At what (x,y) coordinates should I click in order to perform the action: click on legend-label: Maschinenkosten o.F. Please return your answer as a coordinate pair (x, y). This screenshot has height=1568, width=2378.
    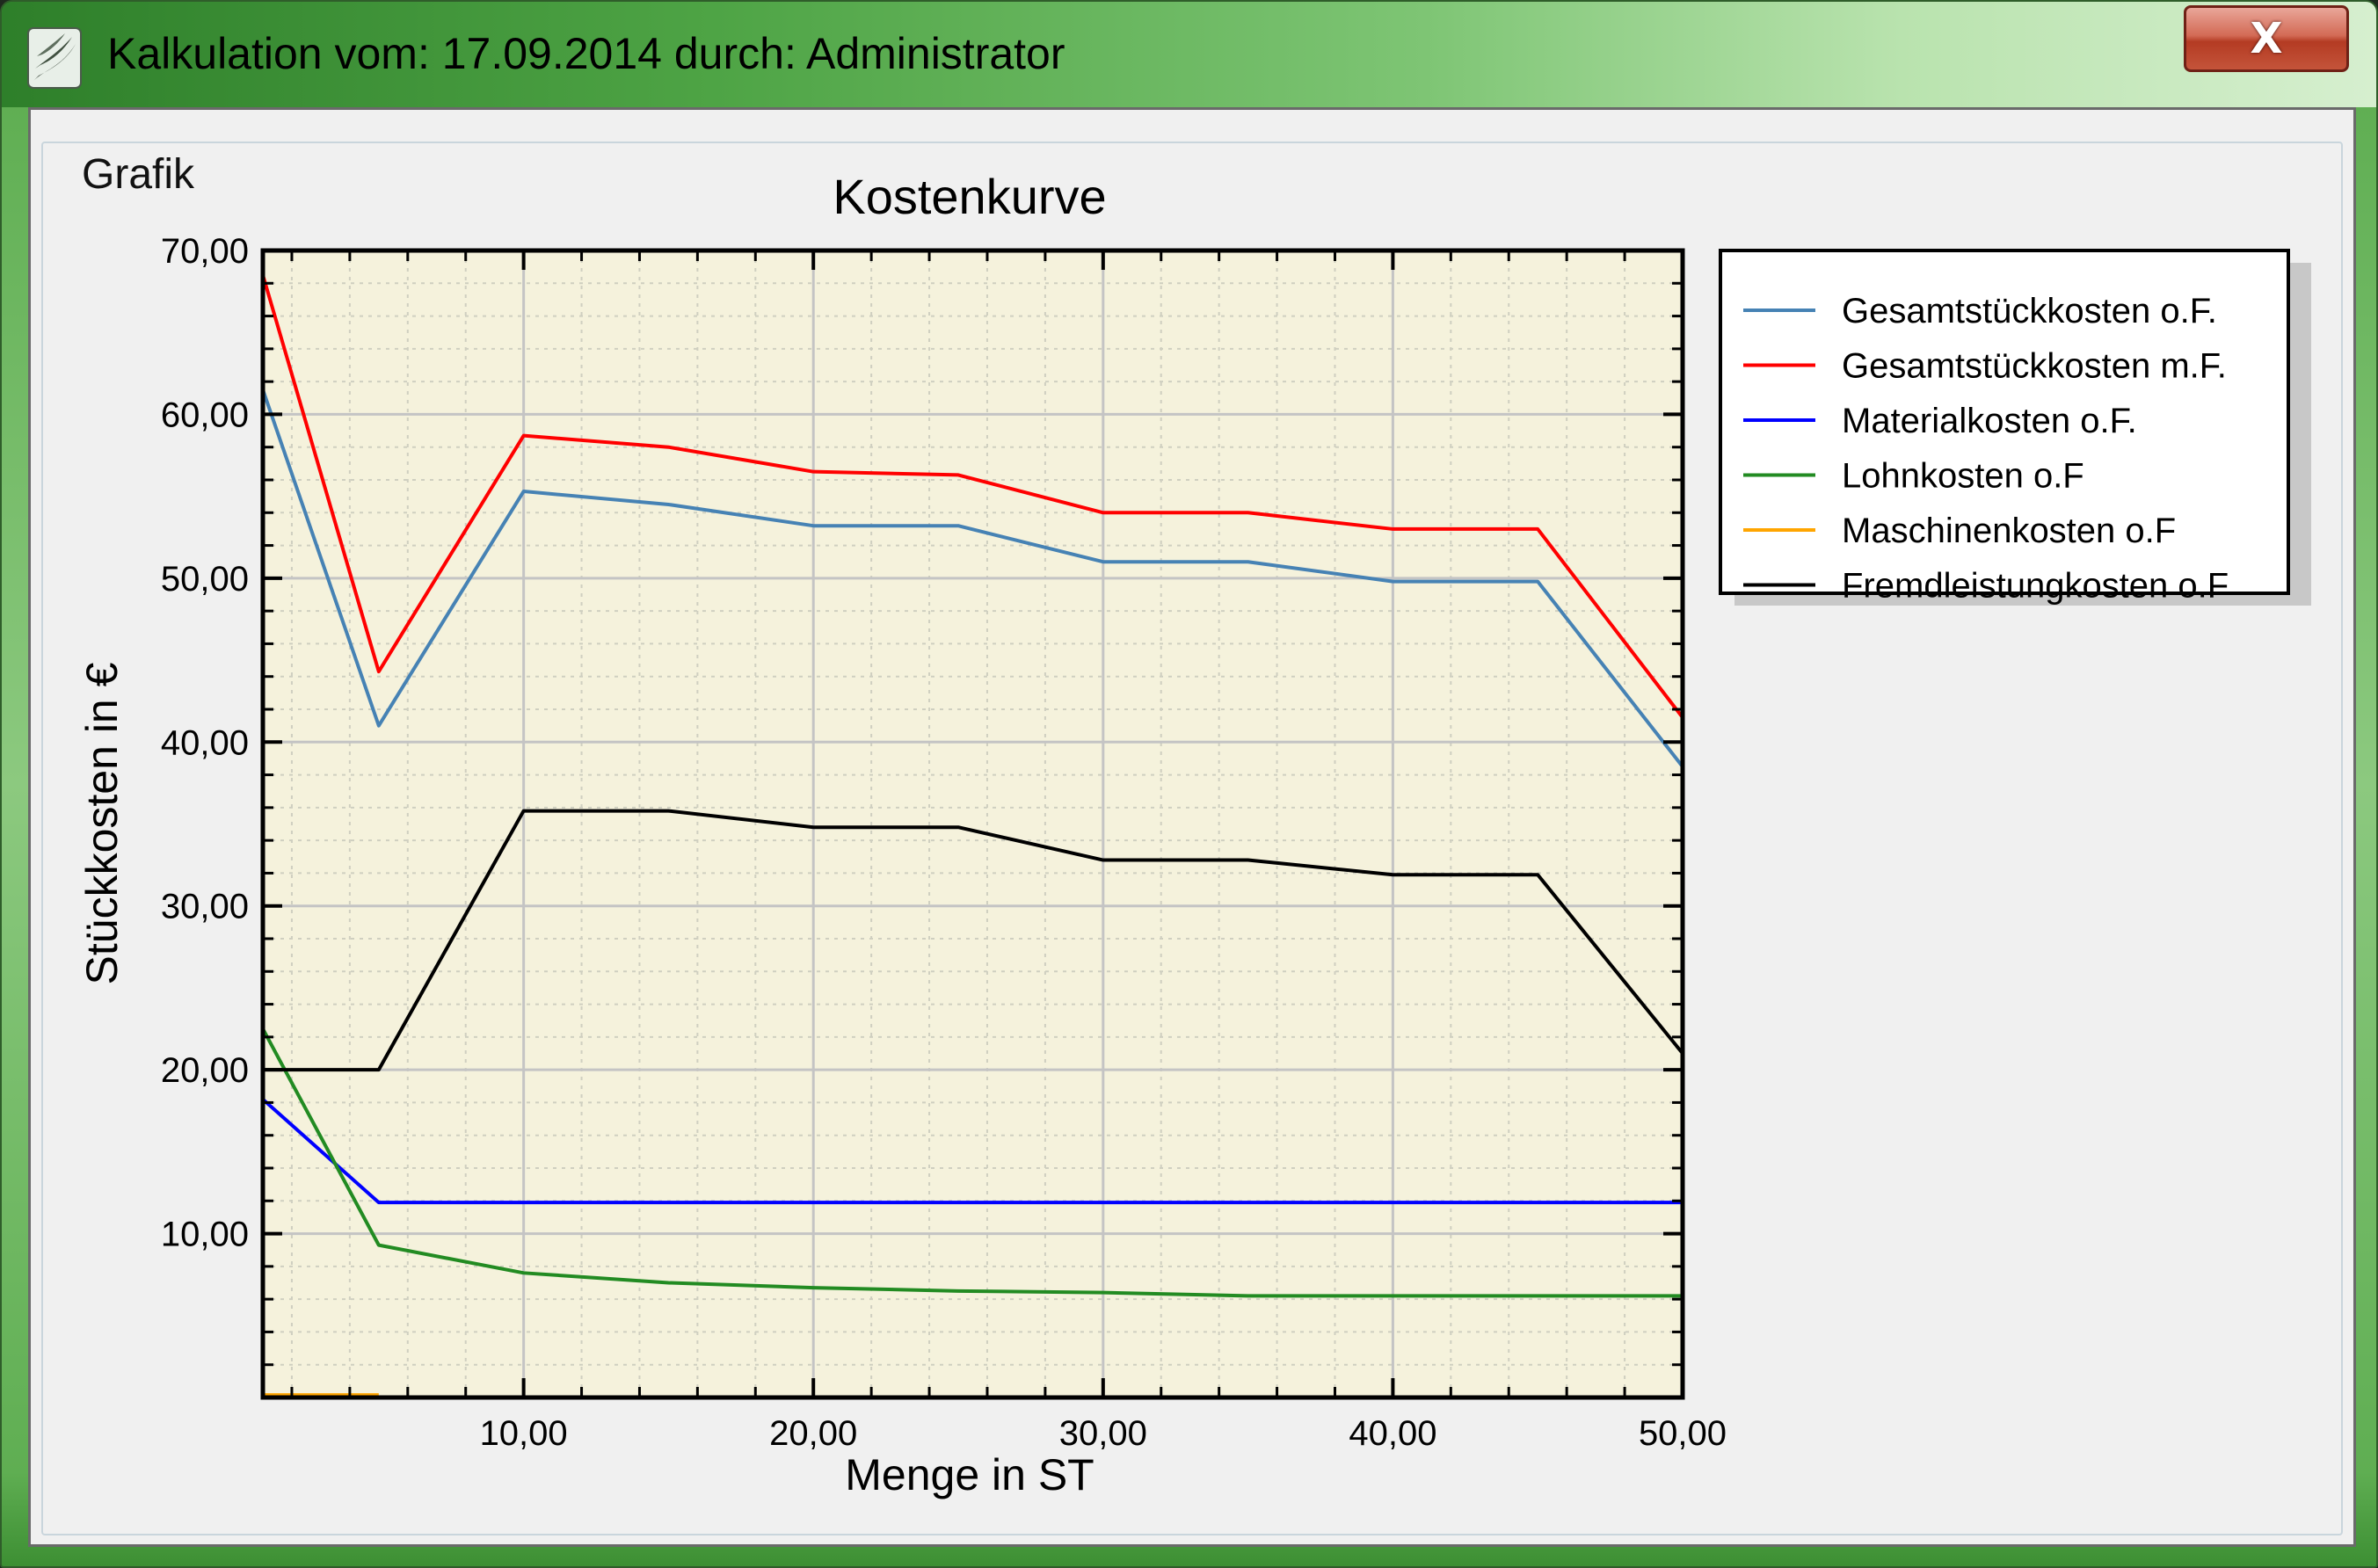
    Looking at the image, I should click on (2009, 531).